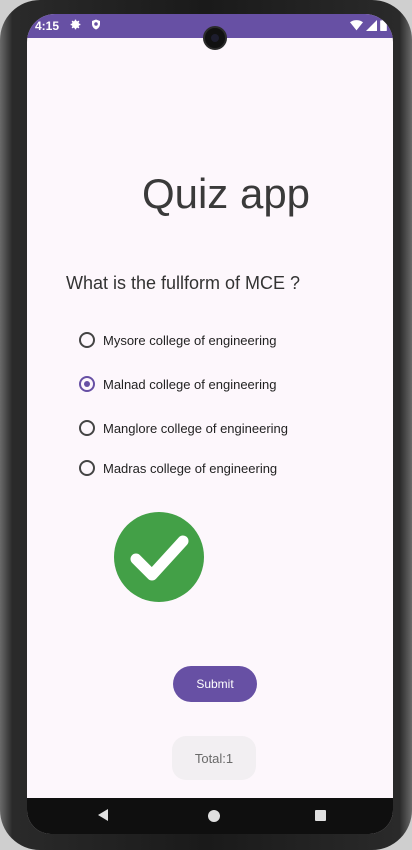  I want to click on option-manglore: Manglore college of engineering, so click(209, 428).